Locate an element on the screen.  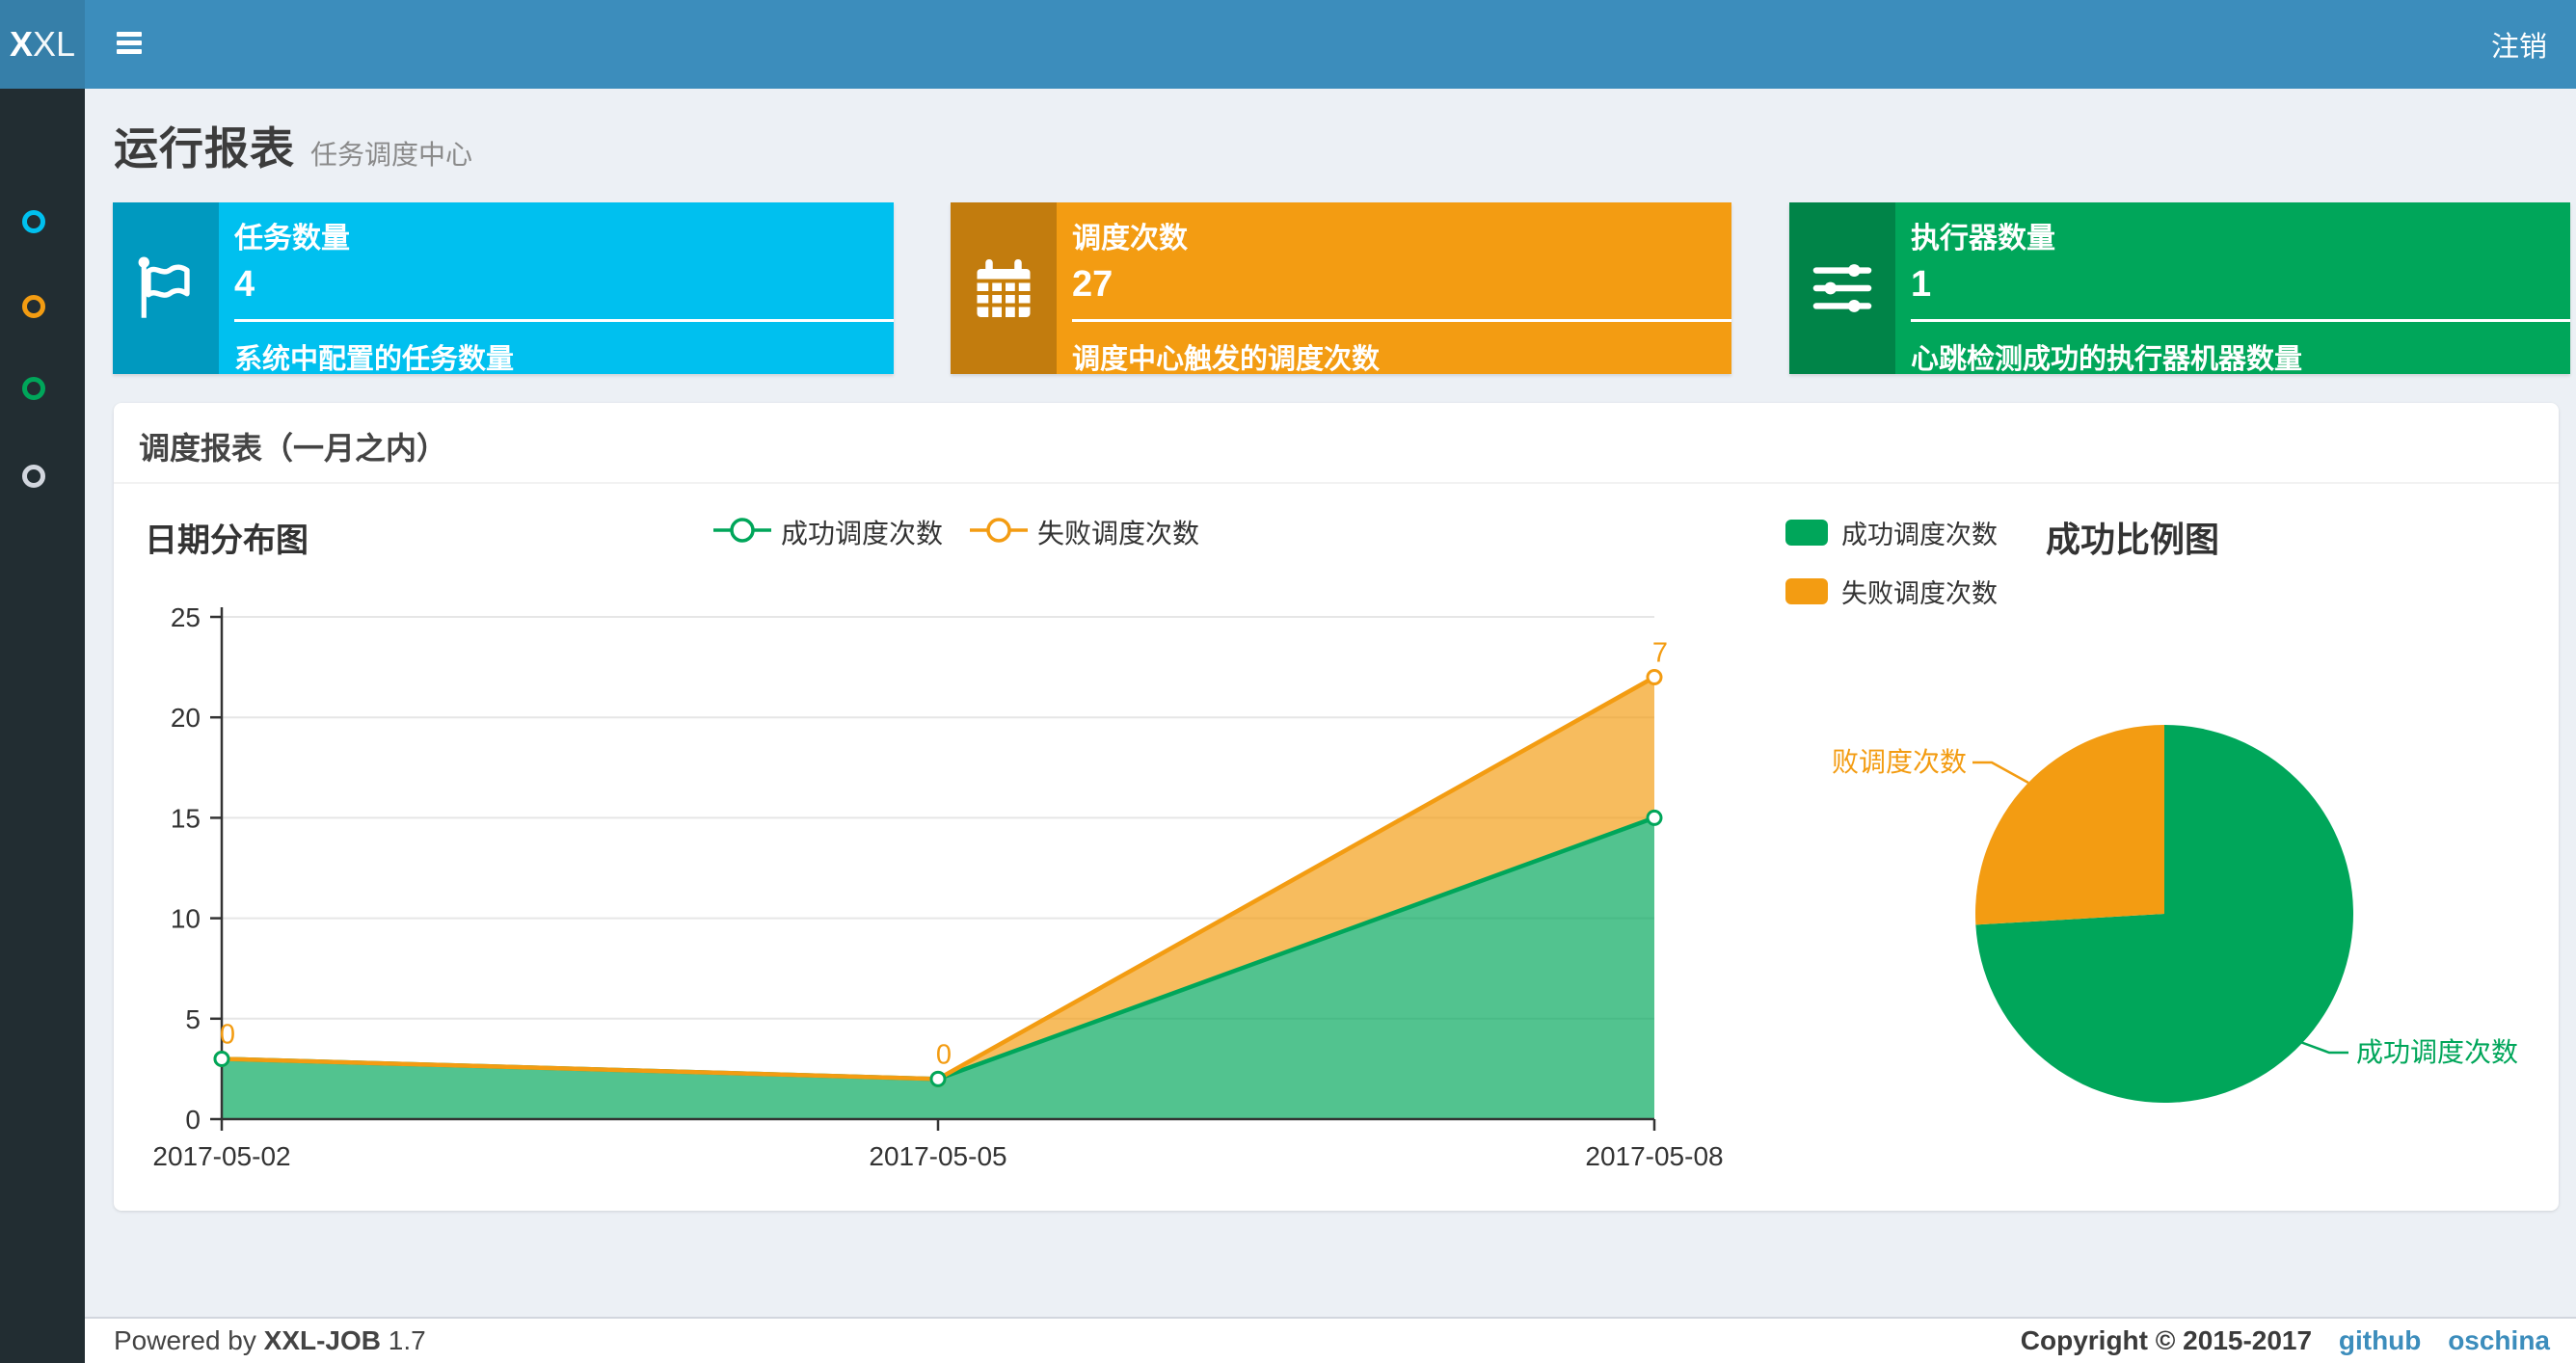
app-logo-bold: X is located at coordinates (21, 44).